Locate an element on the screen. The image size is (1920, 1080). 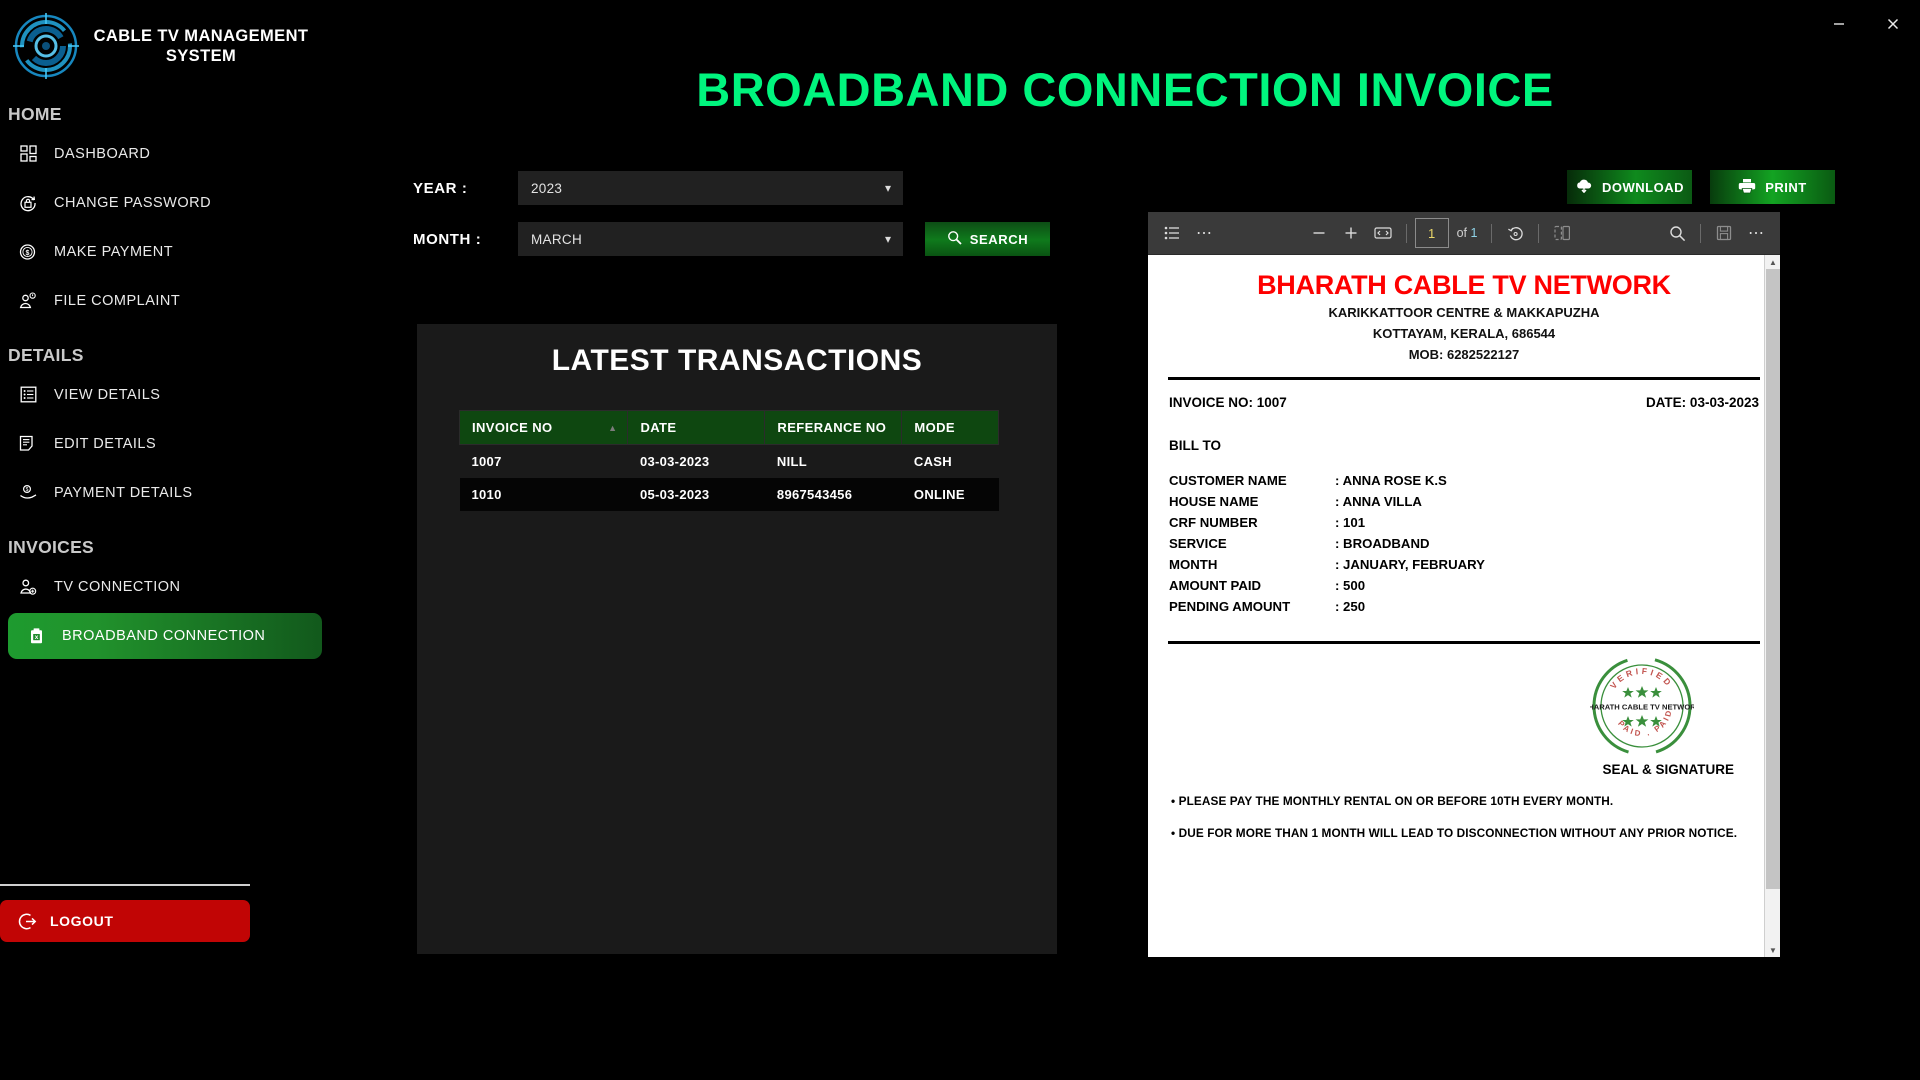
invoice-field-row: PENDING AMOUNT : 250 is located at coordinates (1465, 606).